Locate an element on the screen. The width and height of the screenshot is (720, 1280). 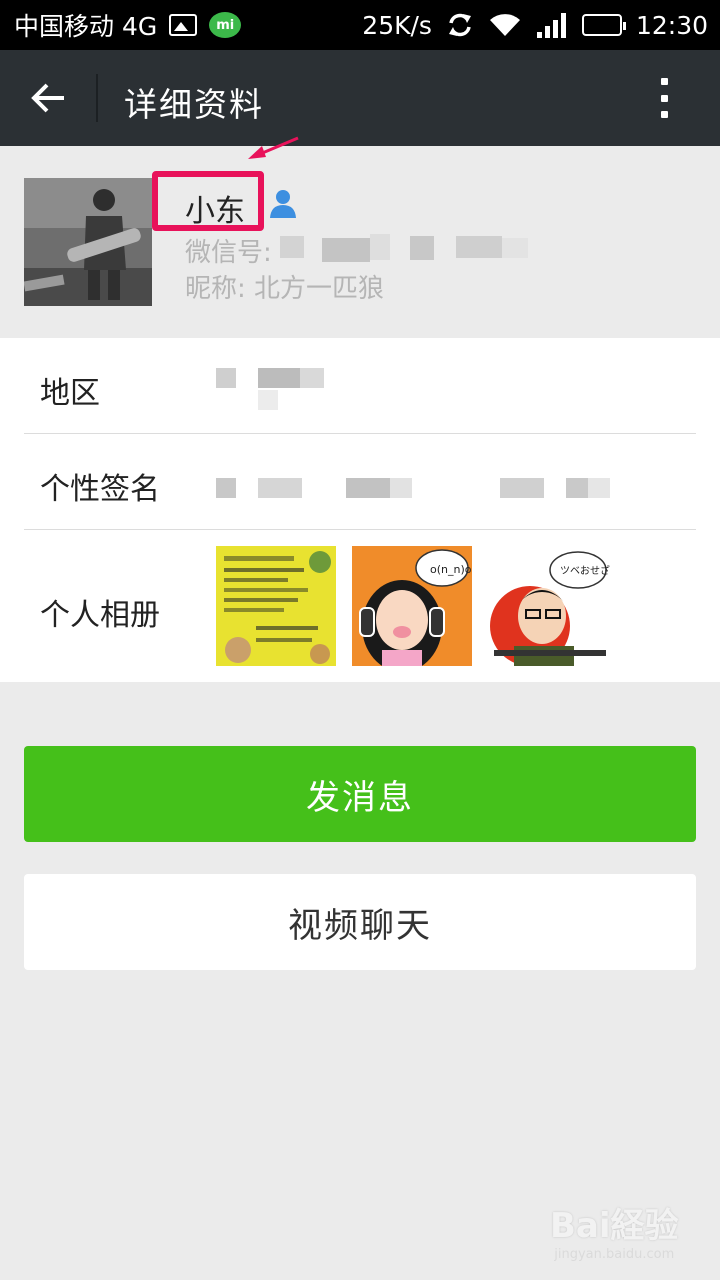
image-notification-icon is located at coordinates (183, 25).